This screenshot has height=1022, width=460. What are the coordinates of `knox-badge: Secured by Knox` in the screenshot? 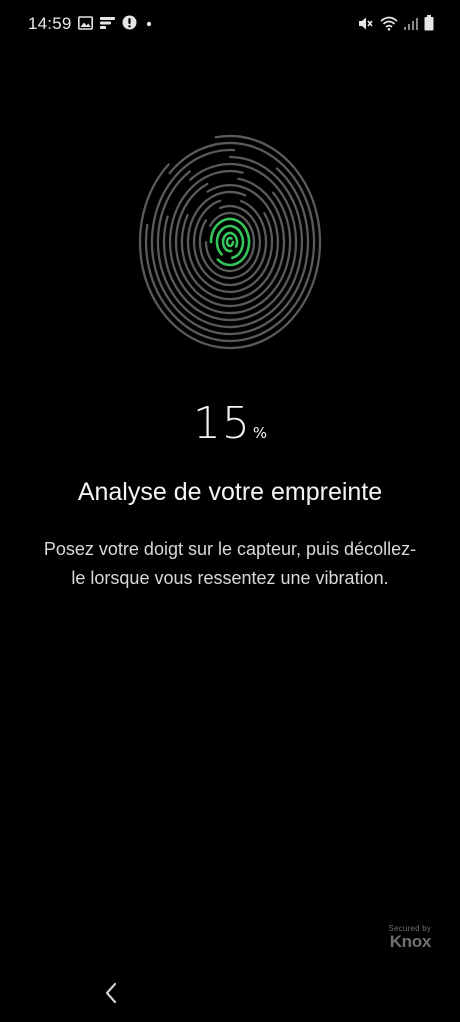 It's located at (410, 937).